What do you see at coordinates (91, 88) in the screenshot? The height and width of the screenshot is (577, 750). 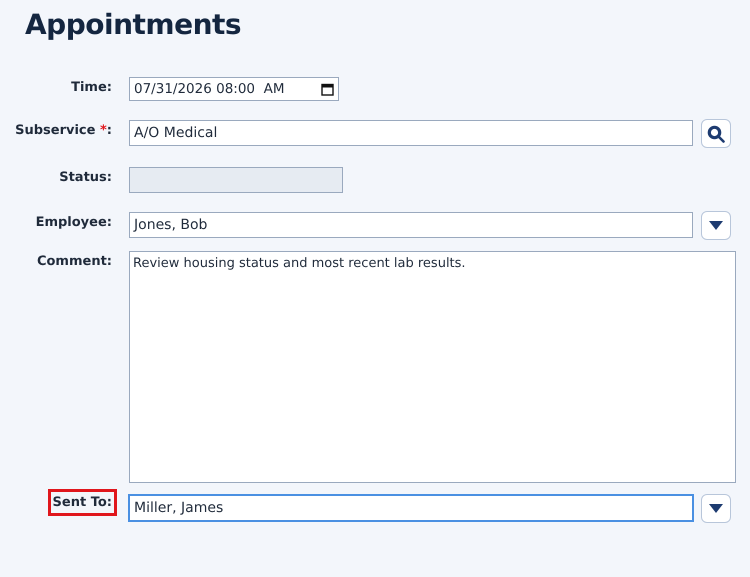 I see `field-label: Time:` at bounding box center [91, 88].